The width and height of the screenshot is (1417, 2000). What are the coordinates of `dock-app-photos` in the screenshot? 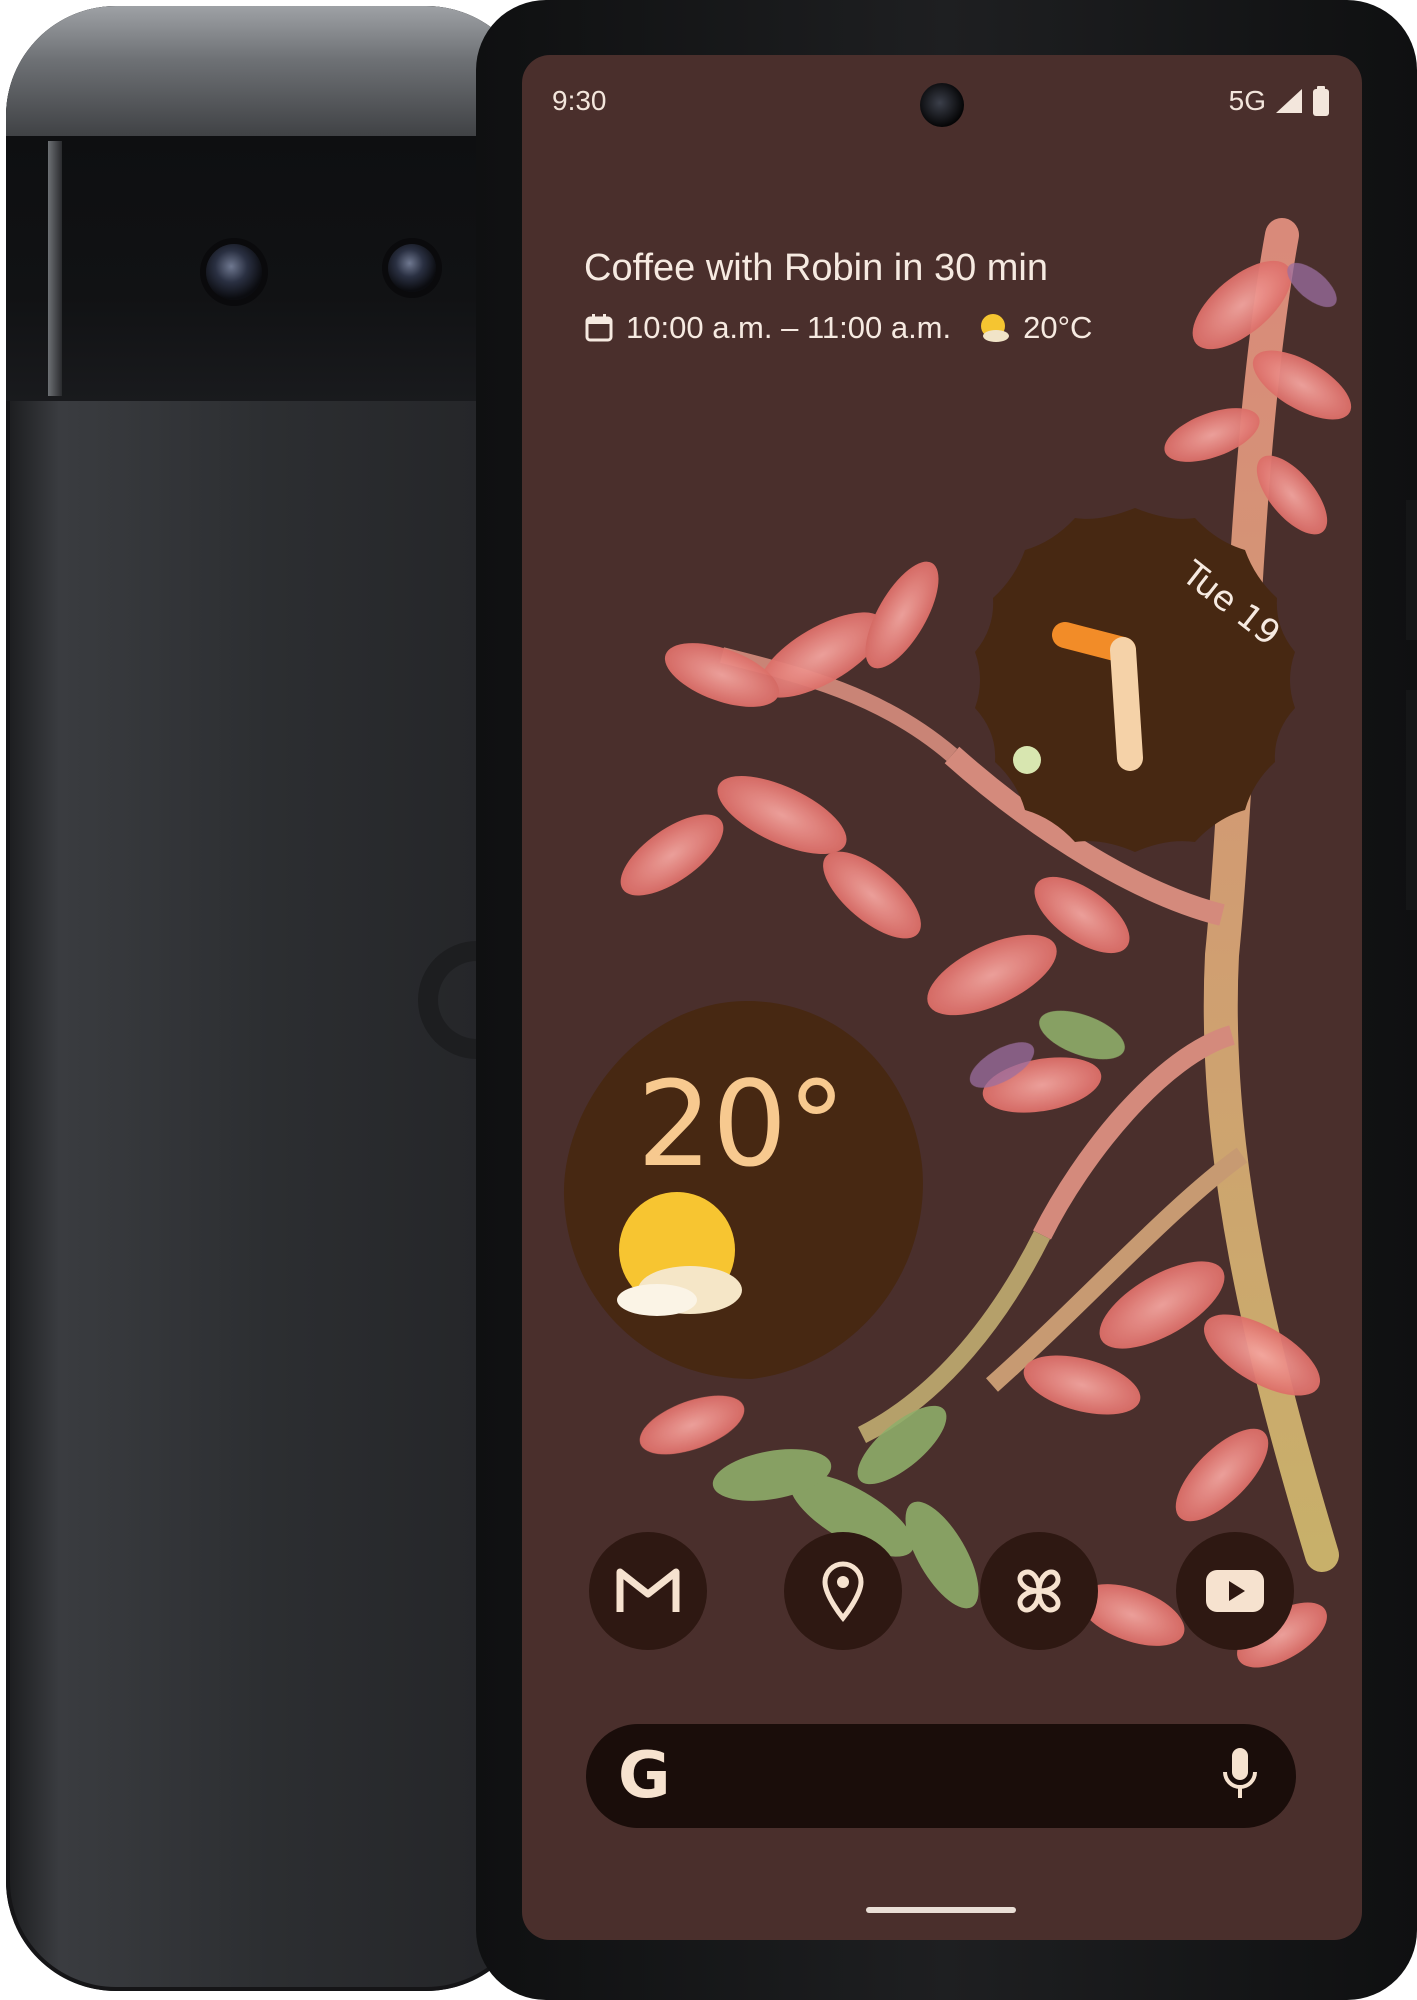 It's located at (1039, 1591).